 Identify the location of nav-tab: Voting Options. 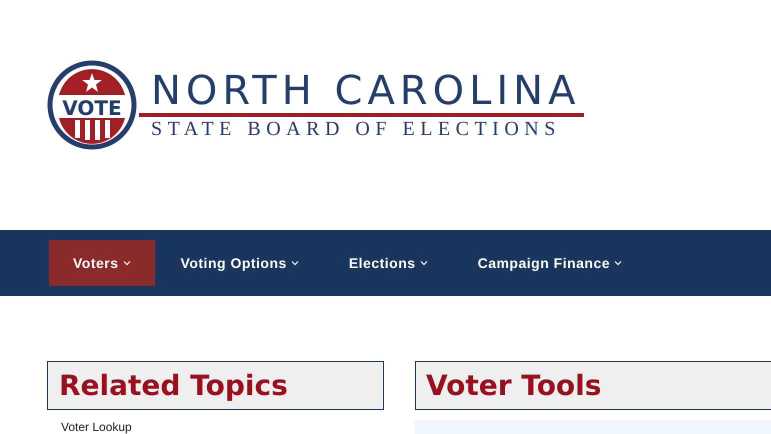
(239, 263).